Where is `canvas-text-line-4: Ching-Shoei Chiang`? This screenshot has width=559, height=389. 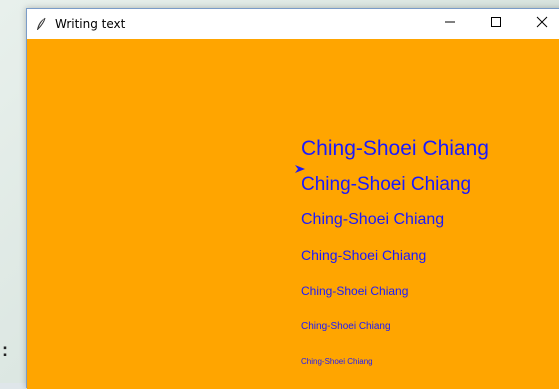
canvas-text-line-4: Ching-Shoei Chiang is located at coordinates (364, 255).